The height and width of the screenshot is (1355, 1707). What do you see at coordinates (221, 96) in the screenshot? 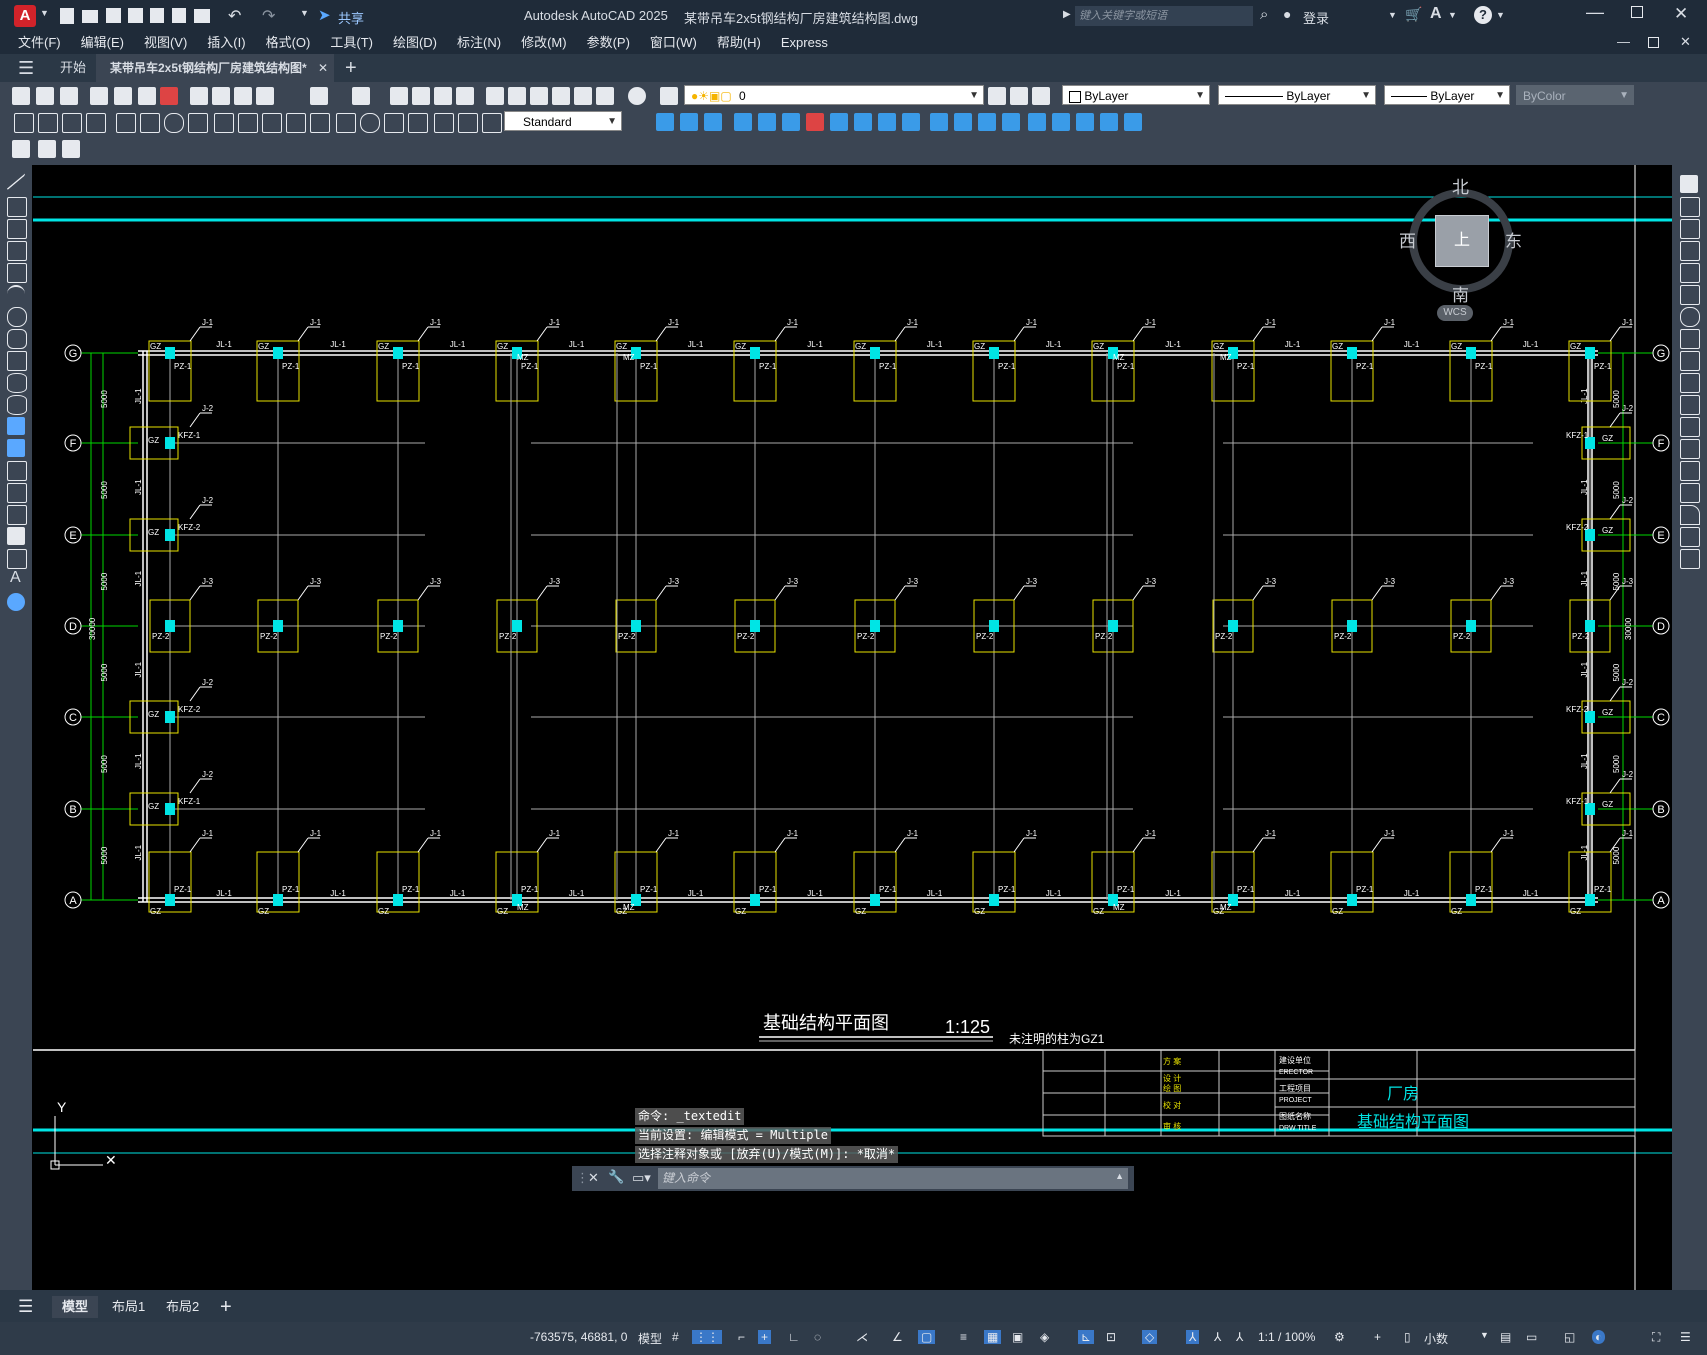
I see `copy-icon` at bounding box center [221, 96].